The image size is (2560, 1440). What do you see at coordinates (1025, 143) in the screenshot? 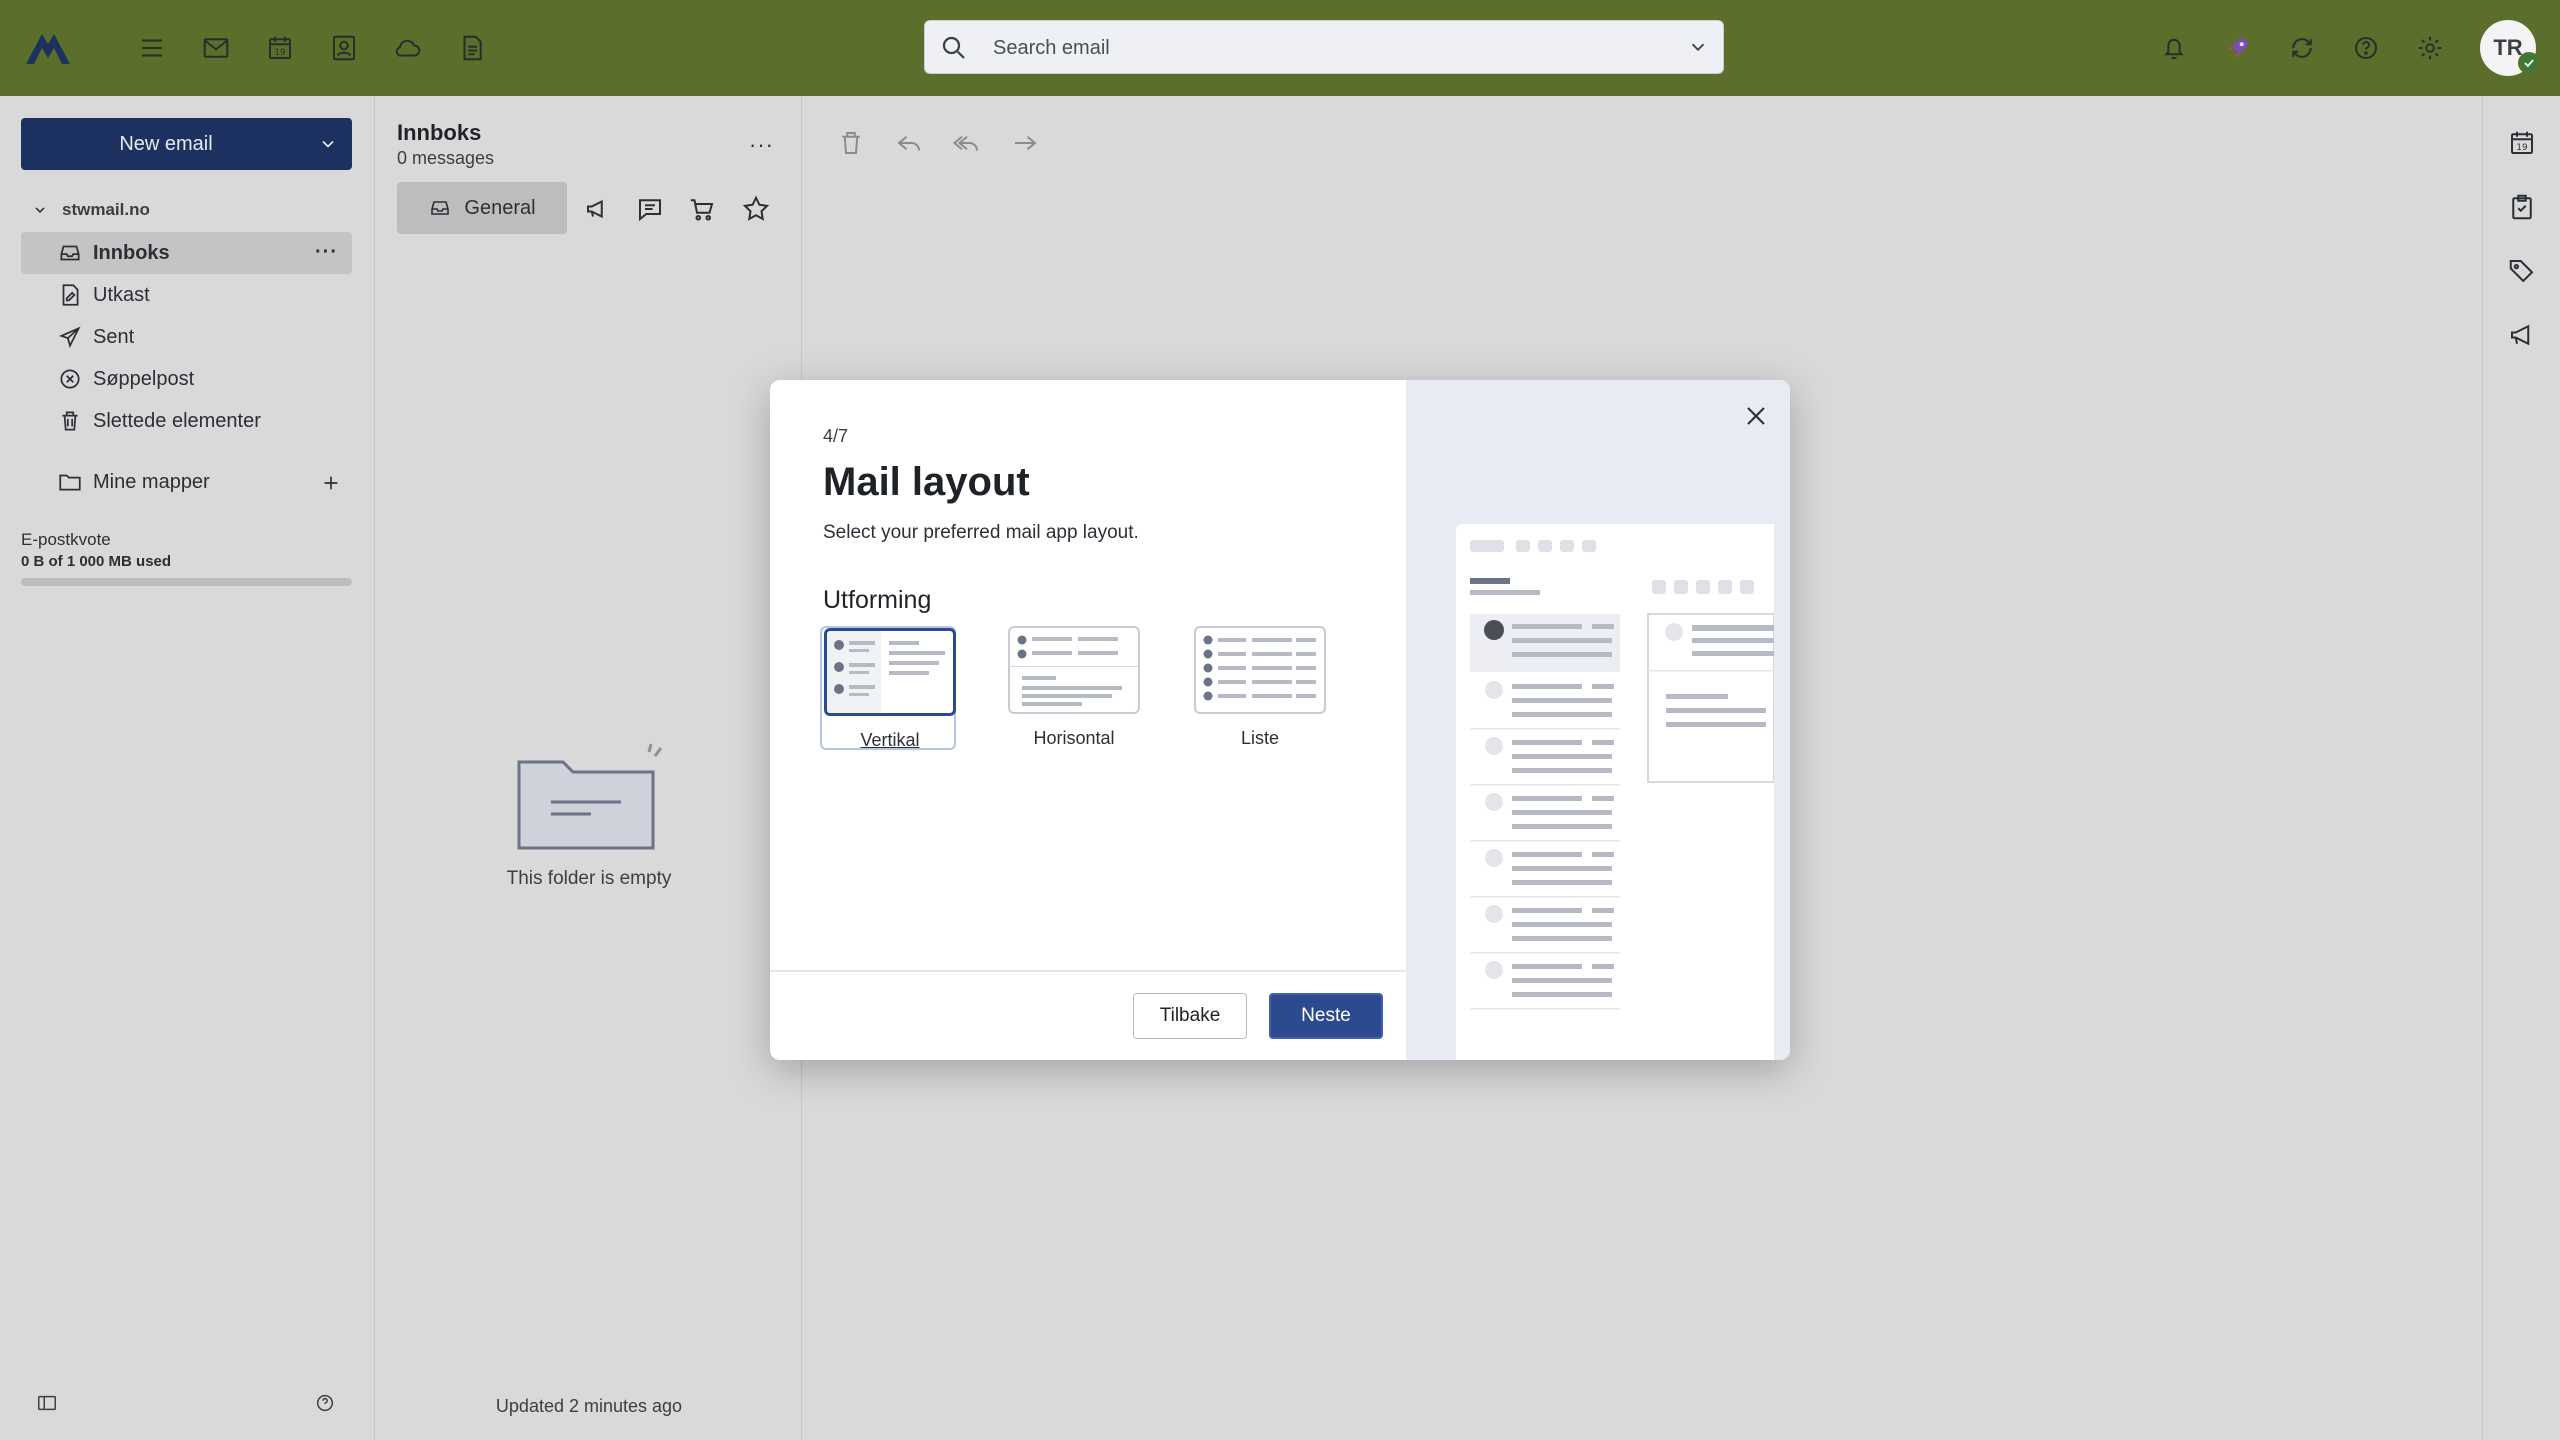
I see `forward-icon` at bounding box center [1025, 143].